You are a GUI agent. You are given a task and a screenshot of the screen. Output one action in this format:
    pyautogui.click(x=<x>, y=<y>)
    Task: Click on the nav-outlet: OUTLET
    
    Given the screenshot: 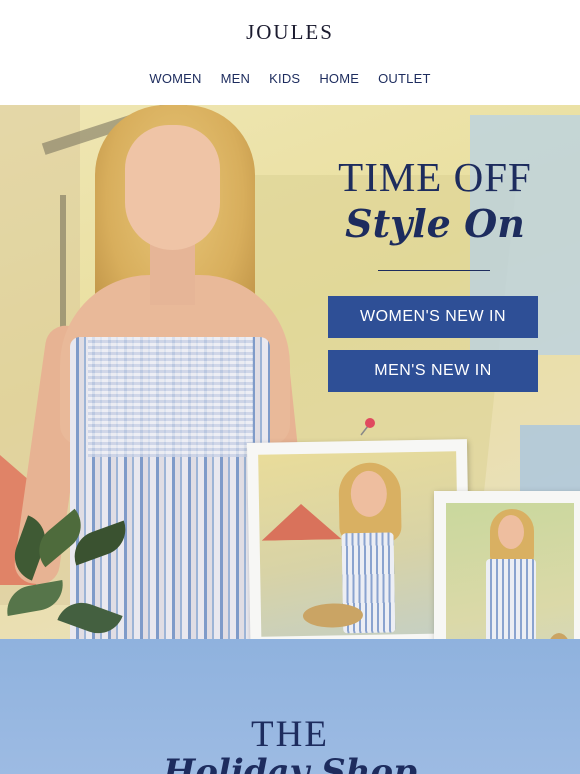 What is the action you would take?
    pyautogui.click(x=404, y=78)
    